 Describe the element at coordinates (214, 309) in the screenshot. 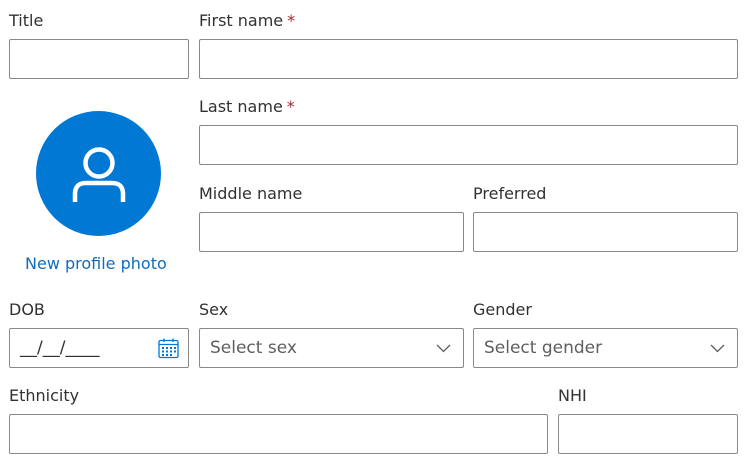

I see `sex-label: Sex` at that location.